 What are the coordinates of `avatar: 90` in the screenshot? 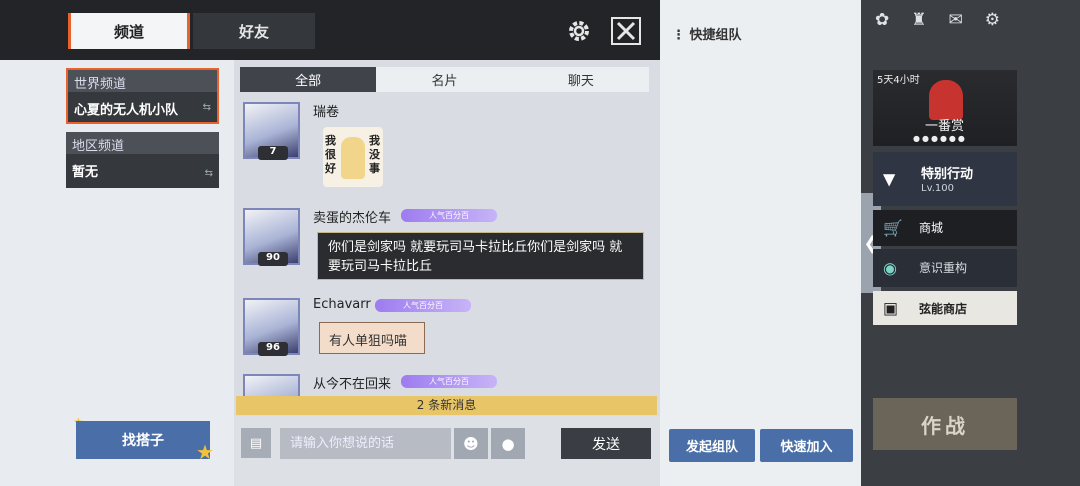 It's located at (271, 237).